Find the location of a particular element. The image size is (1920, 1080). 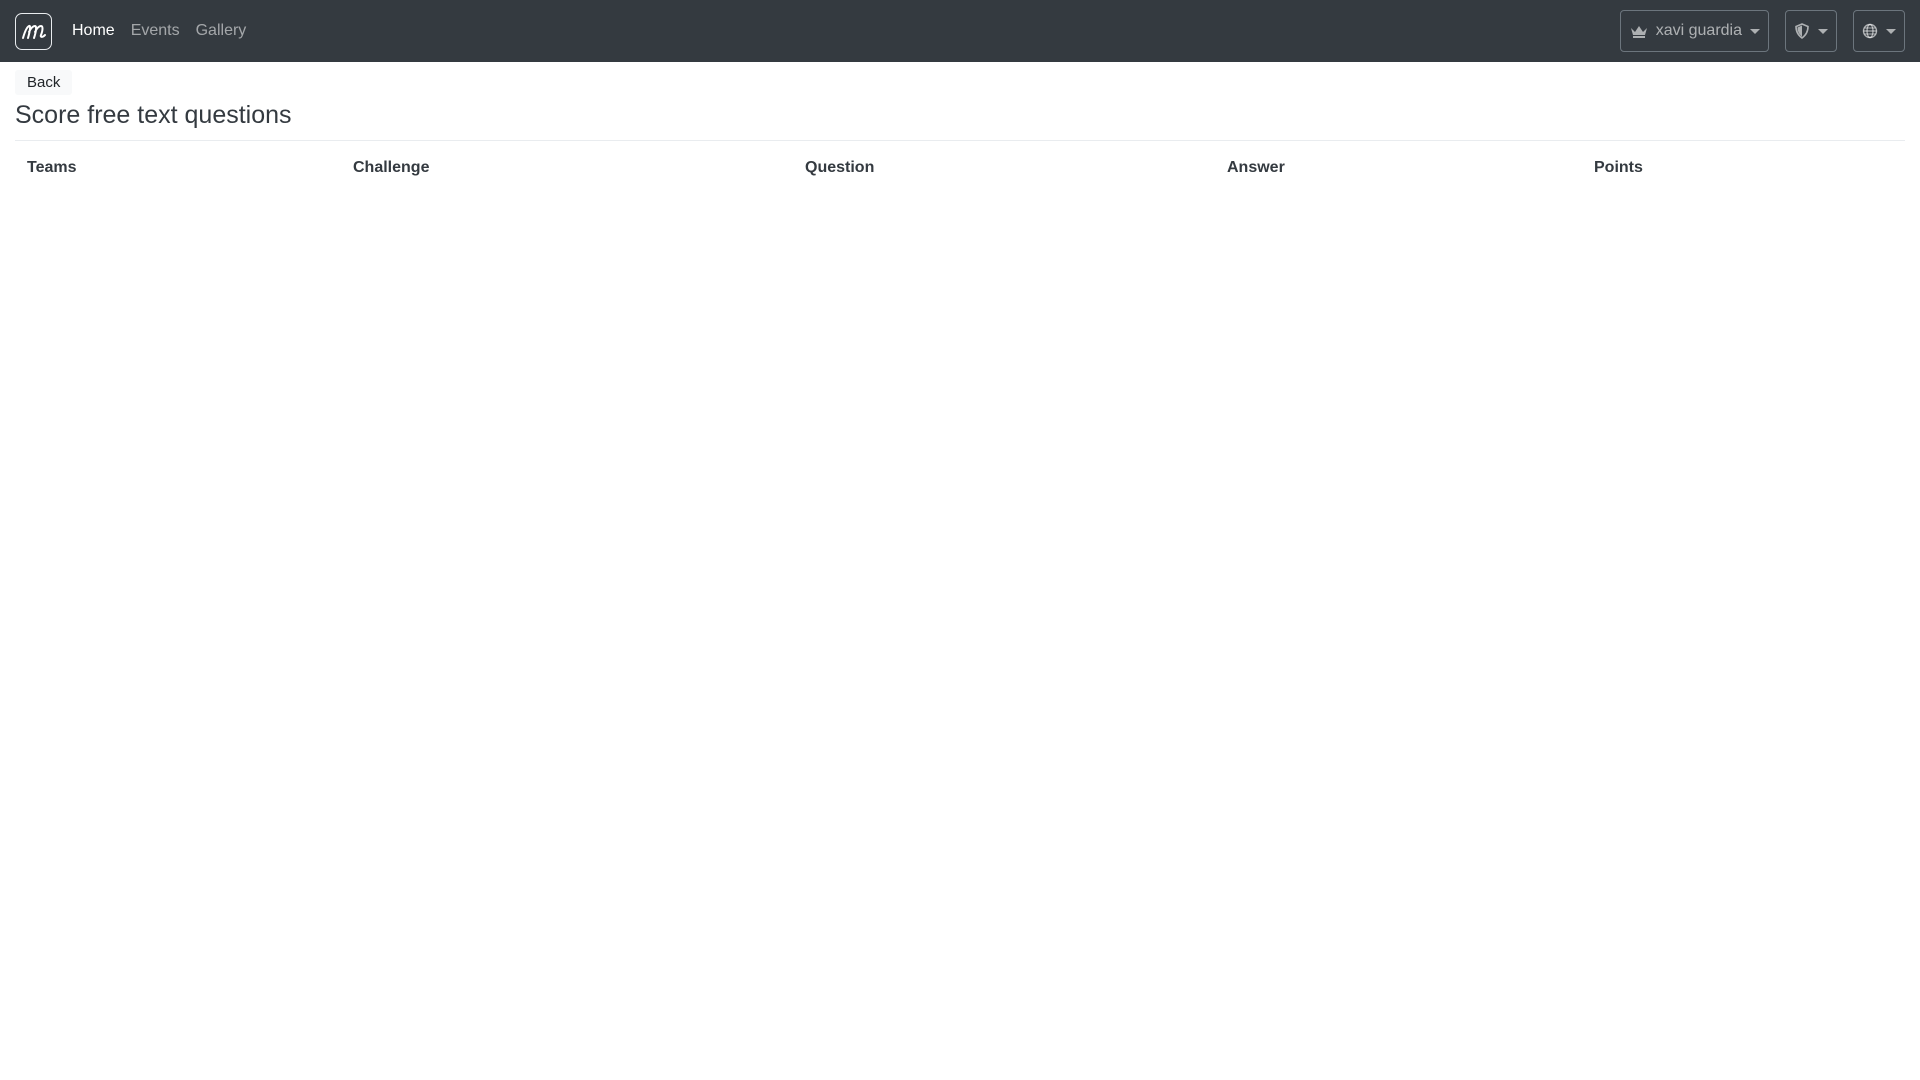

nav-link-home: Home is located at coordinates (93, 31).